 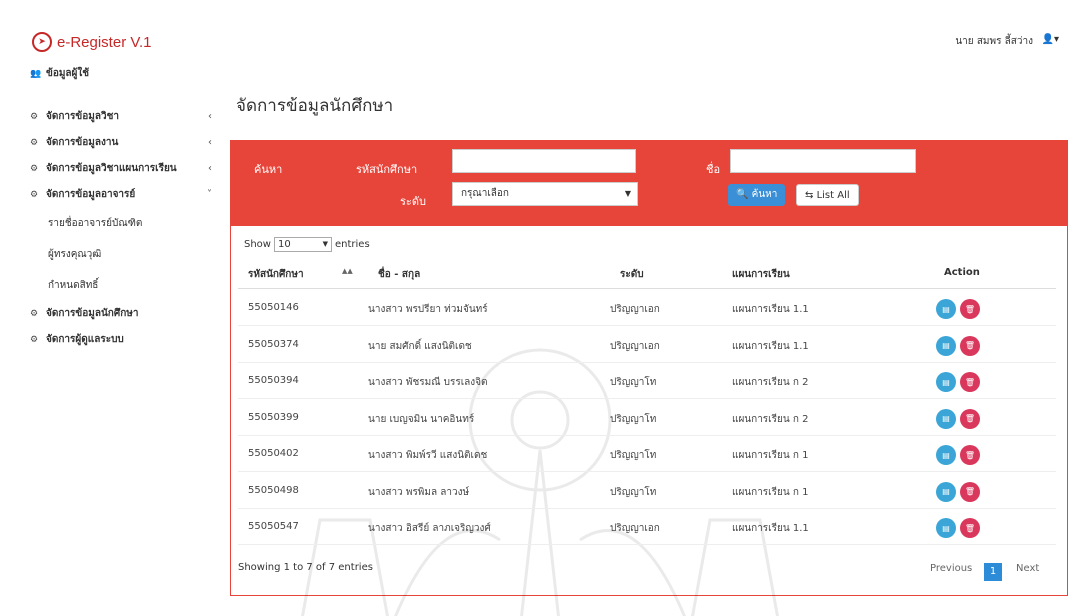 I want to click on page-1-button: 1, so click(x=993, y=572).